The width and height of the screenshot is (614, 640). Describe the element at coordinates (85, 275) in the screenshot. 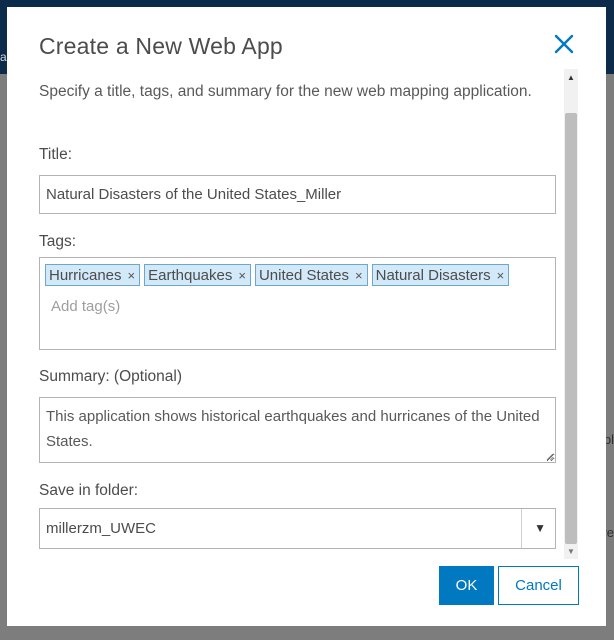

I see `tag-label: Hurricanes` at that location.